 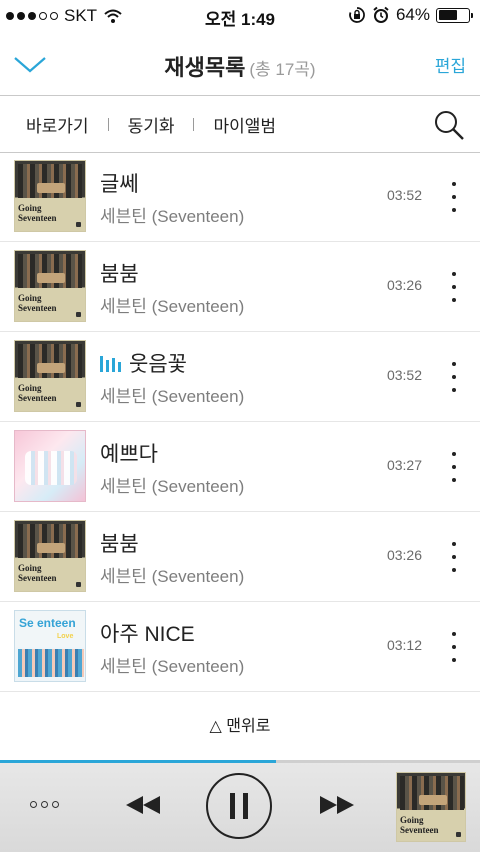 I want to click on album-art: Se enteen Love, so click(x=50, y=646).